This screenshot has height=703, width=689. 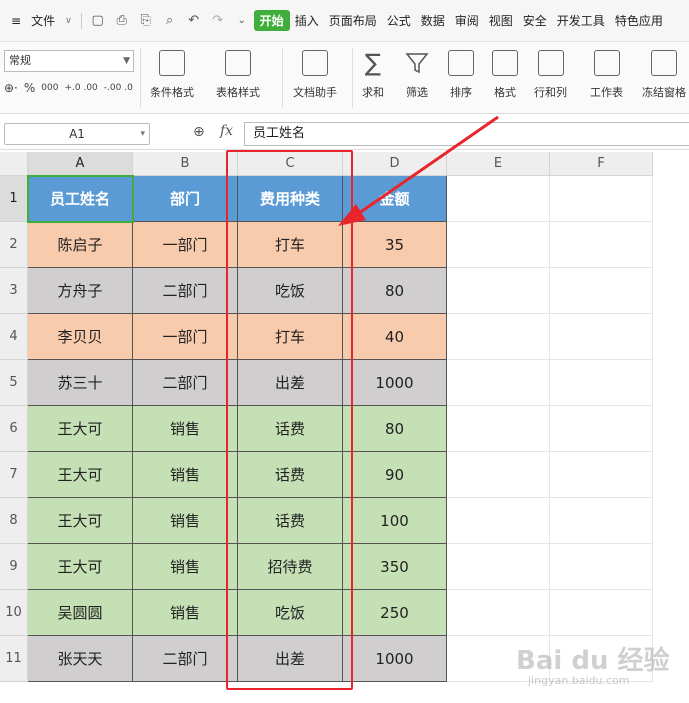 I want to click on freeze-panes-button: 冻结窗格, so click(x=664, y=75).